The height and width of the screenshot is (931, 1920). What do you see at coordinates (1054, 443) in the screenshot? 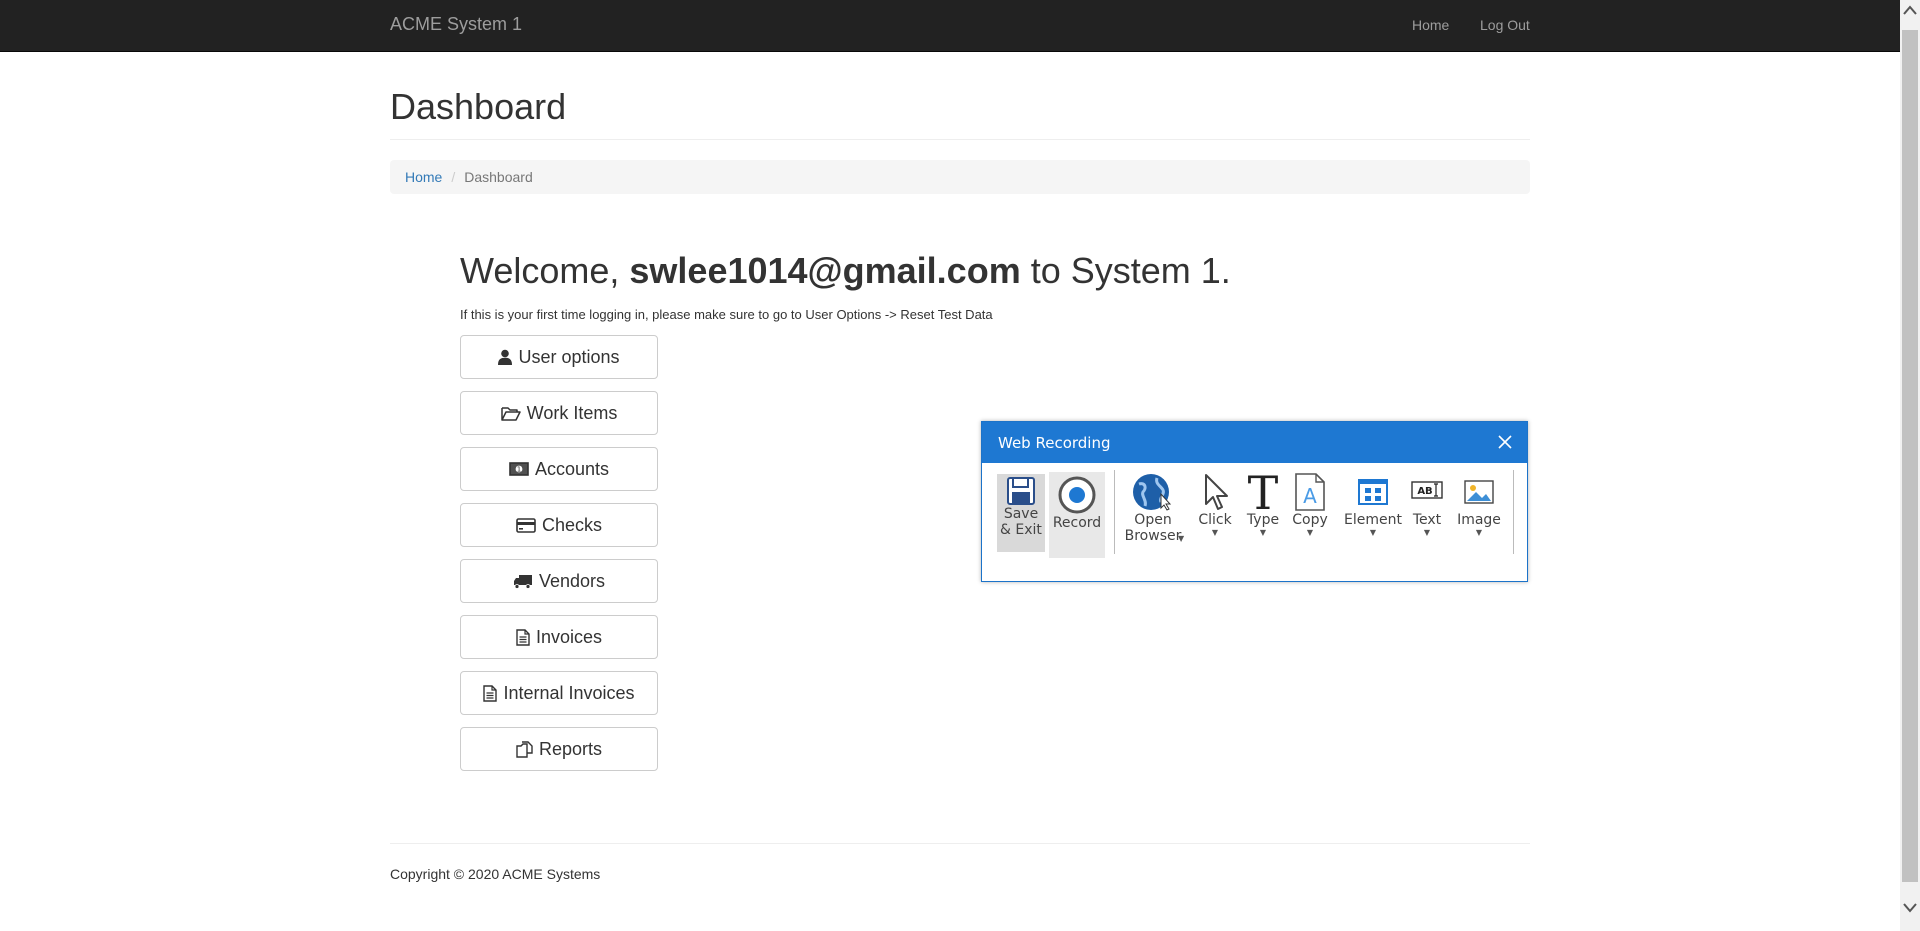
I see `web-recording-title: Web Recording` at bounding box center [1054, 443].